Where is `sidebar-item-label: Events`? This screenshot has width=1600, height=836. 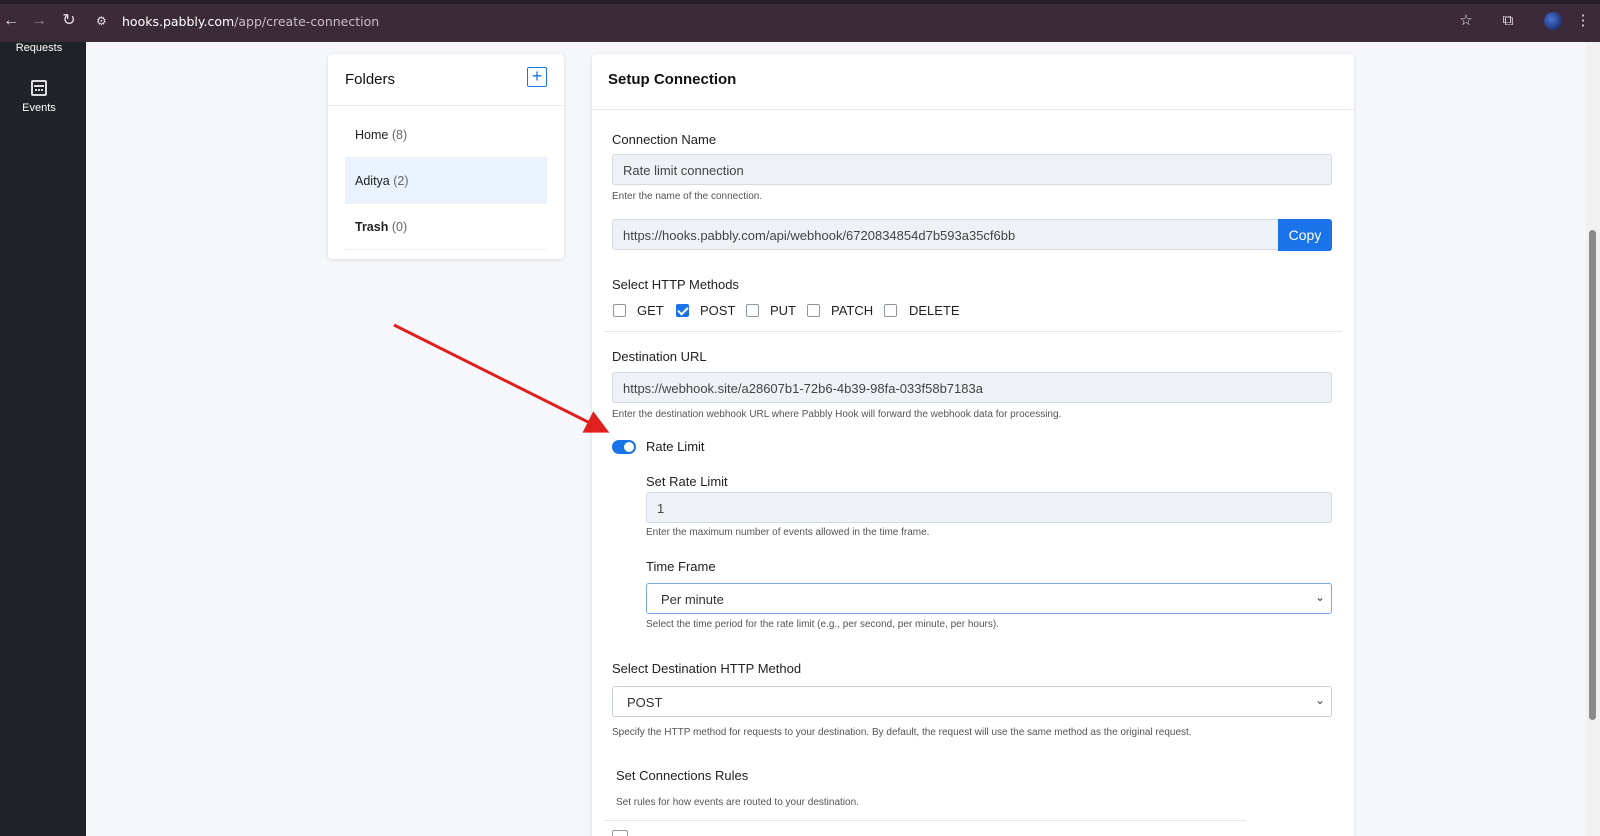 sidebar-item-label: Events is located at coordinates (39, 108).